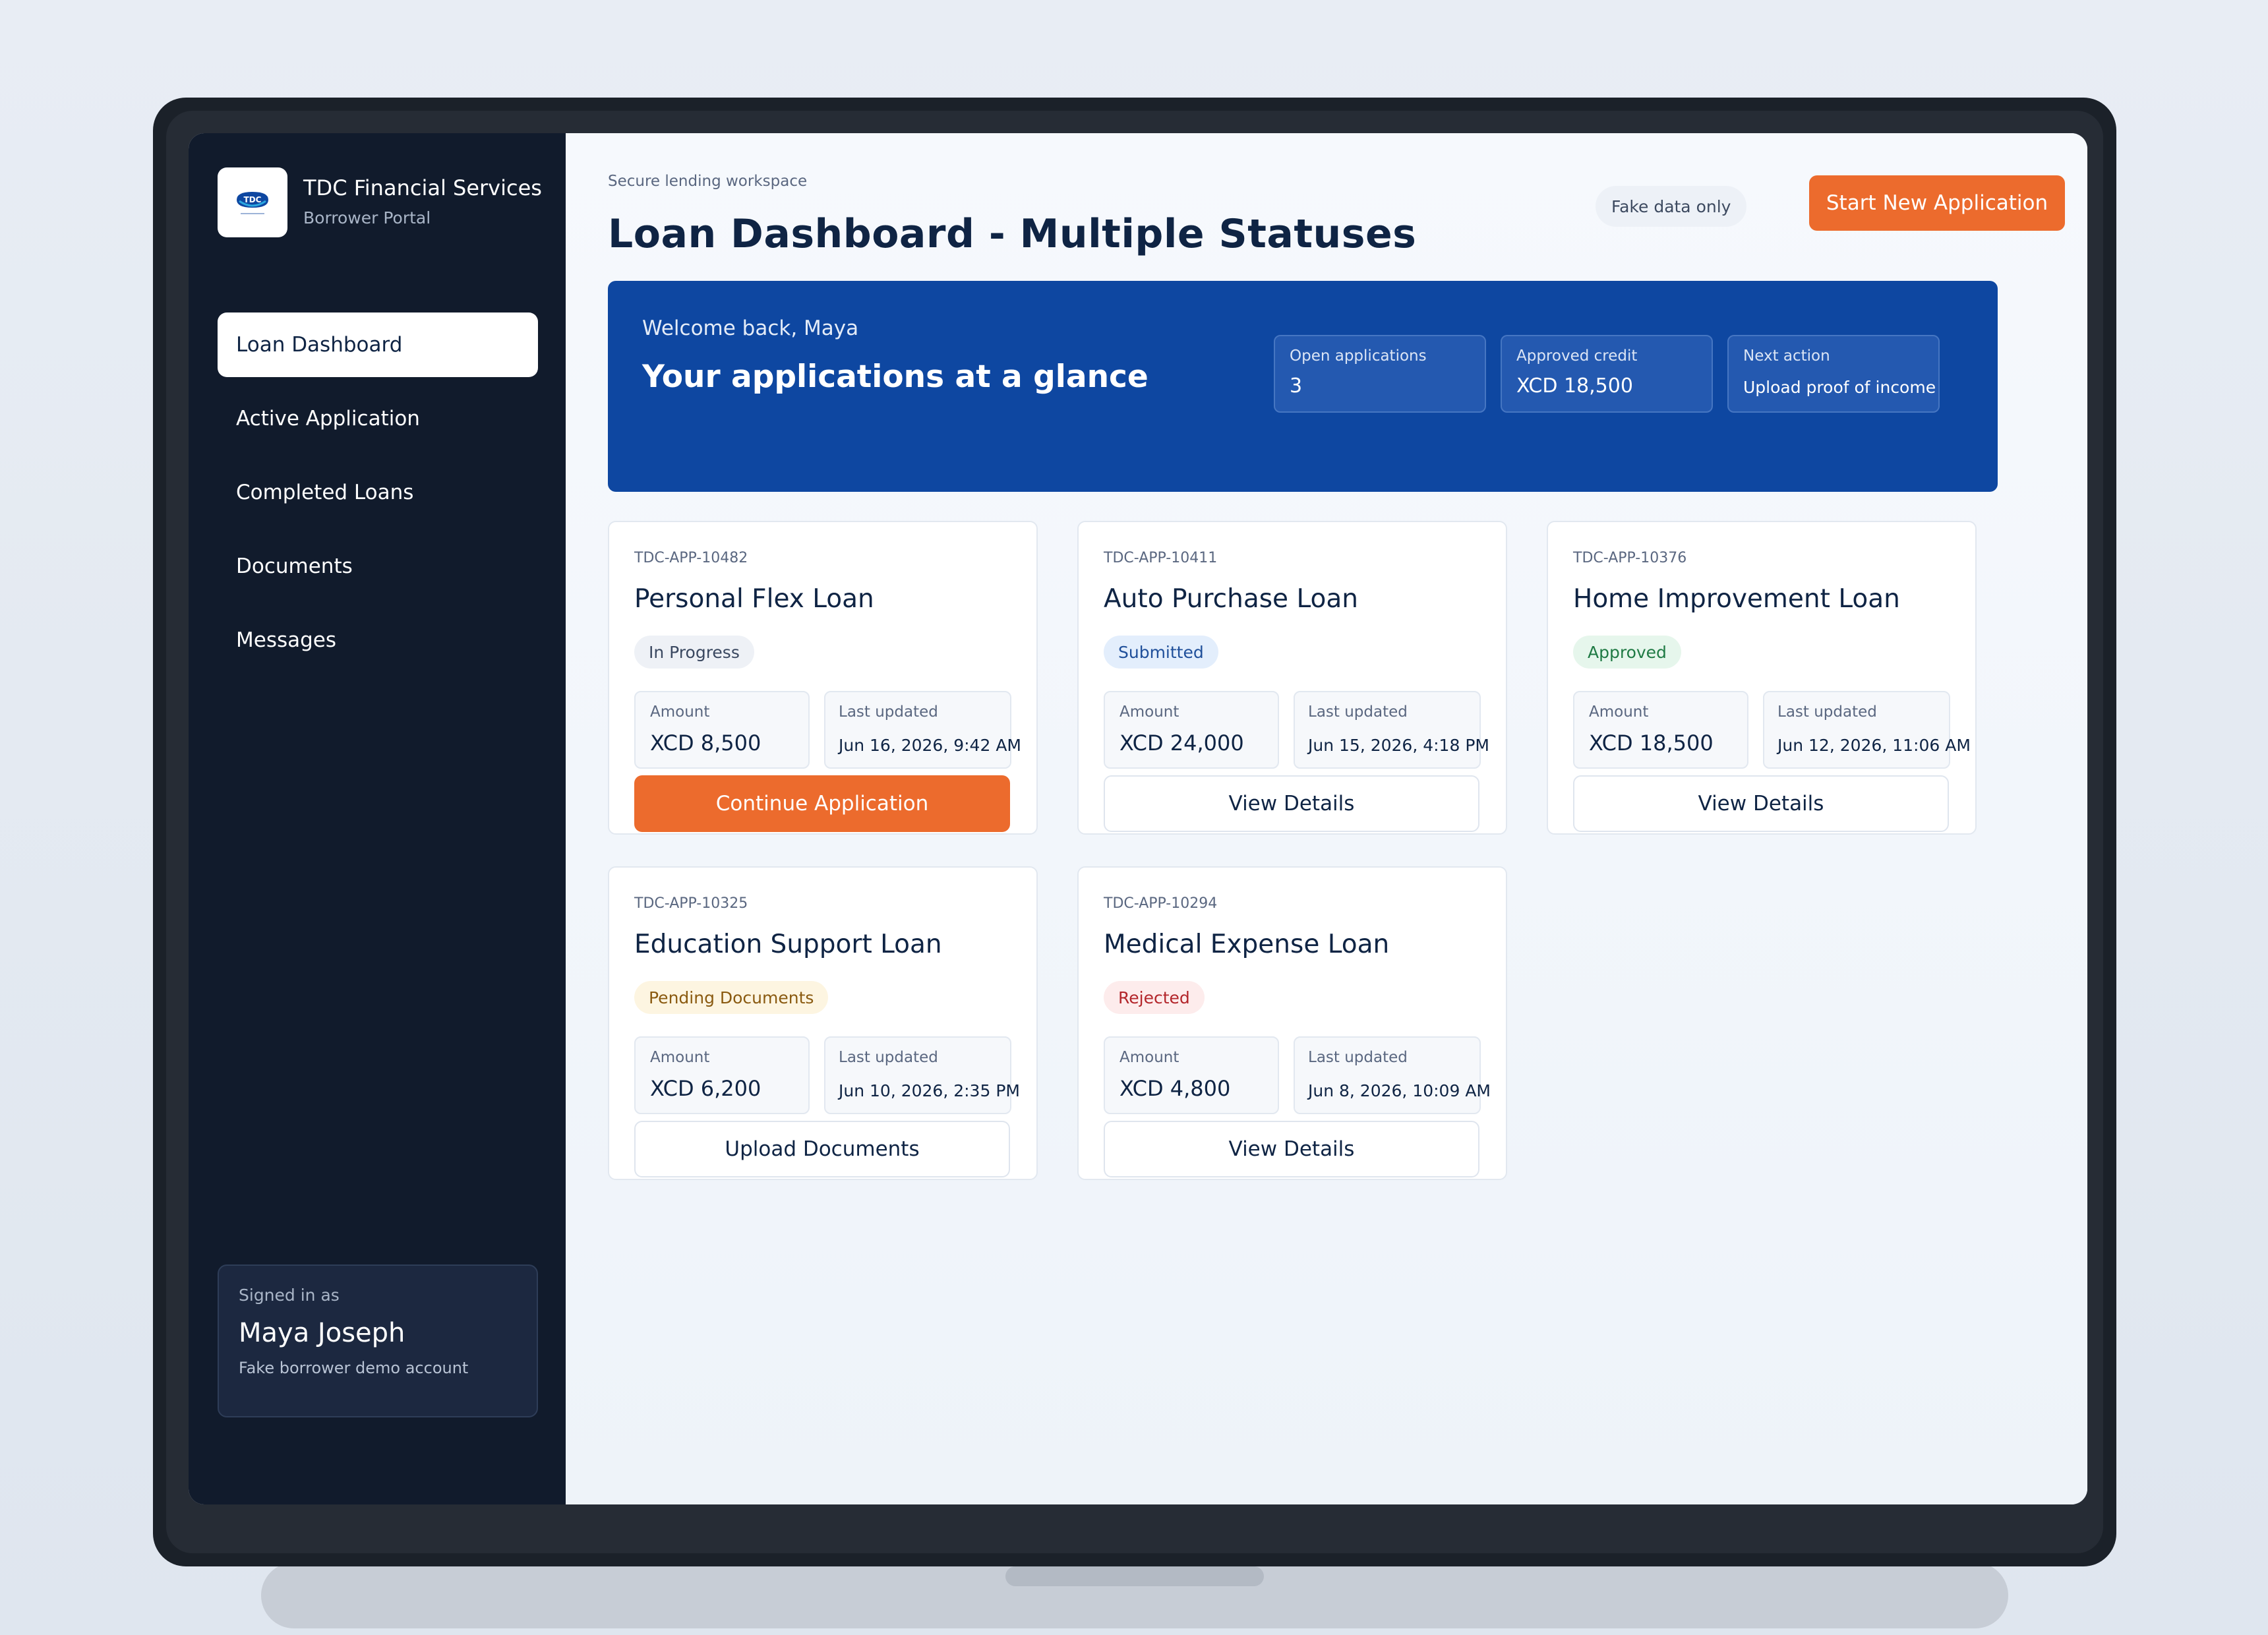 The width and height of the screenshot is (2268, 1635). Describe the element at coordinates (895, 377) in the screenshot. I see `banner-title: Your applications at a glance` at that location.